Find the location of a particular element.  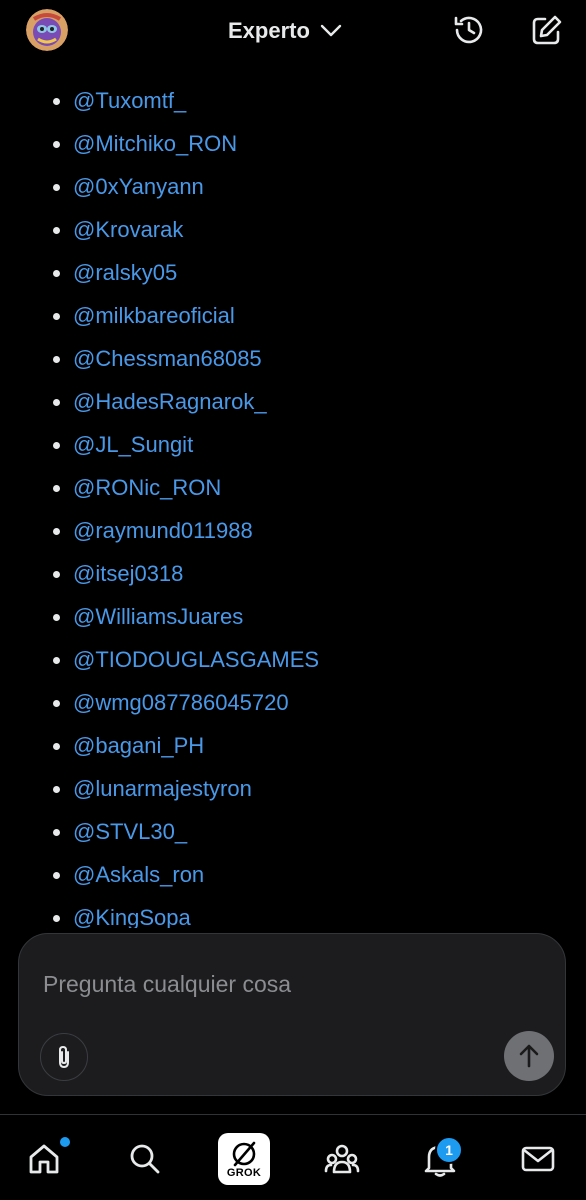

list-item: @ralsky05 is located at coordinates (293, 279).